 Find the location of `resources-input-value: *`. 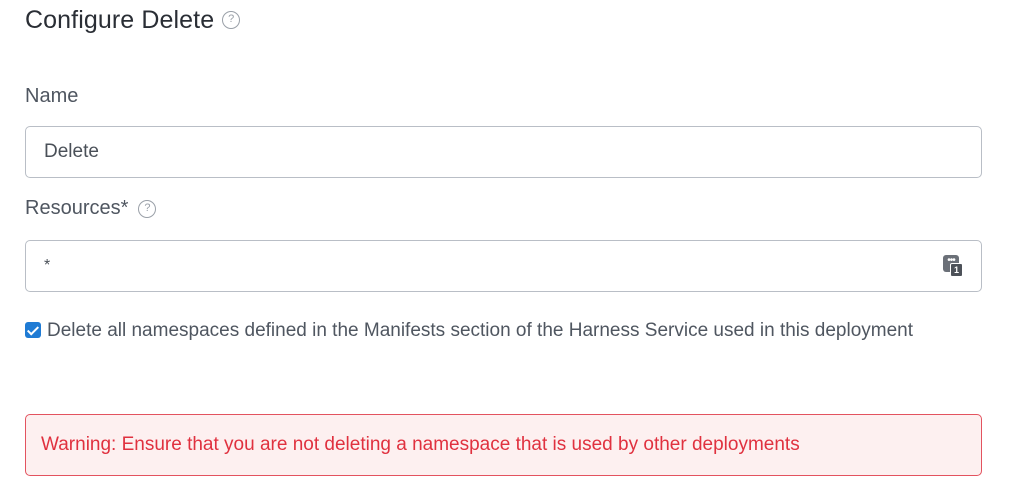

resources-input-value: * is located at coordinates (47, 265).